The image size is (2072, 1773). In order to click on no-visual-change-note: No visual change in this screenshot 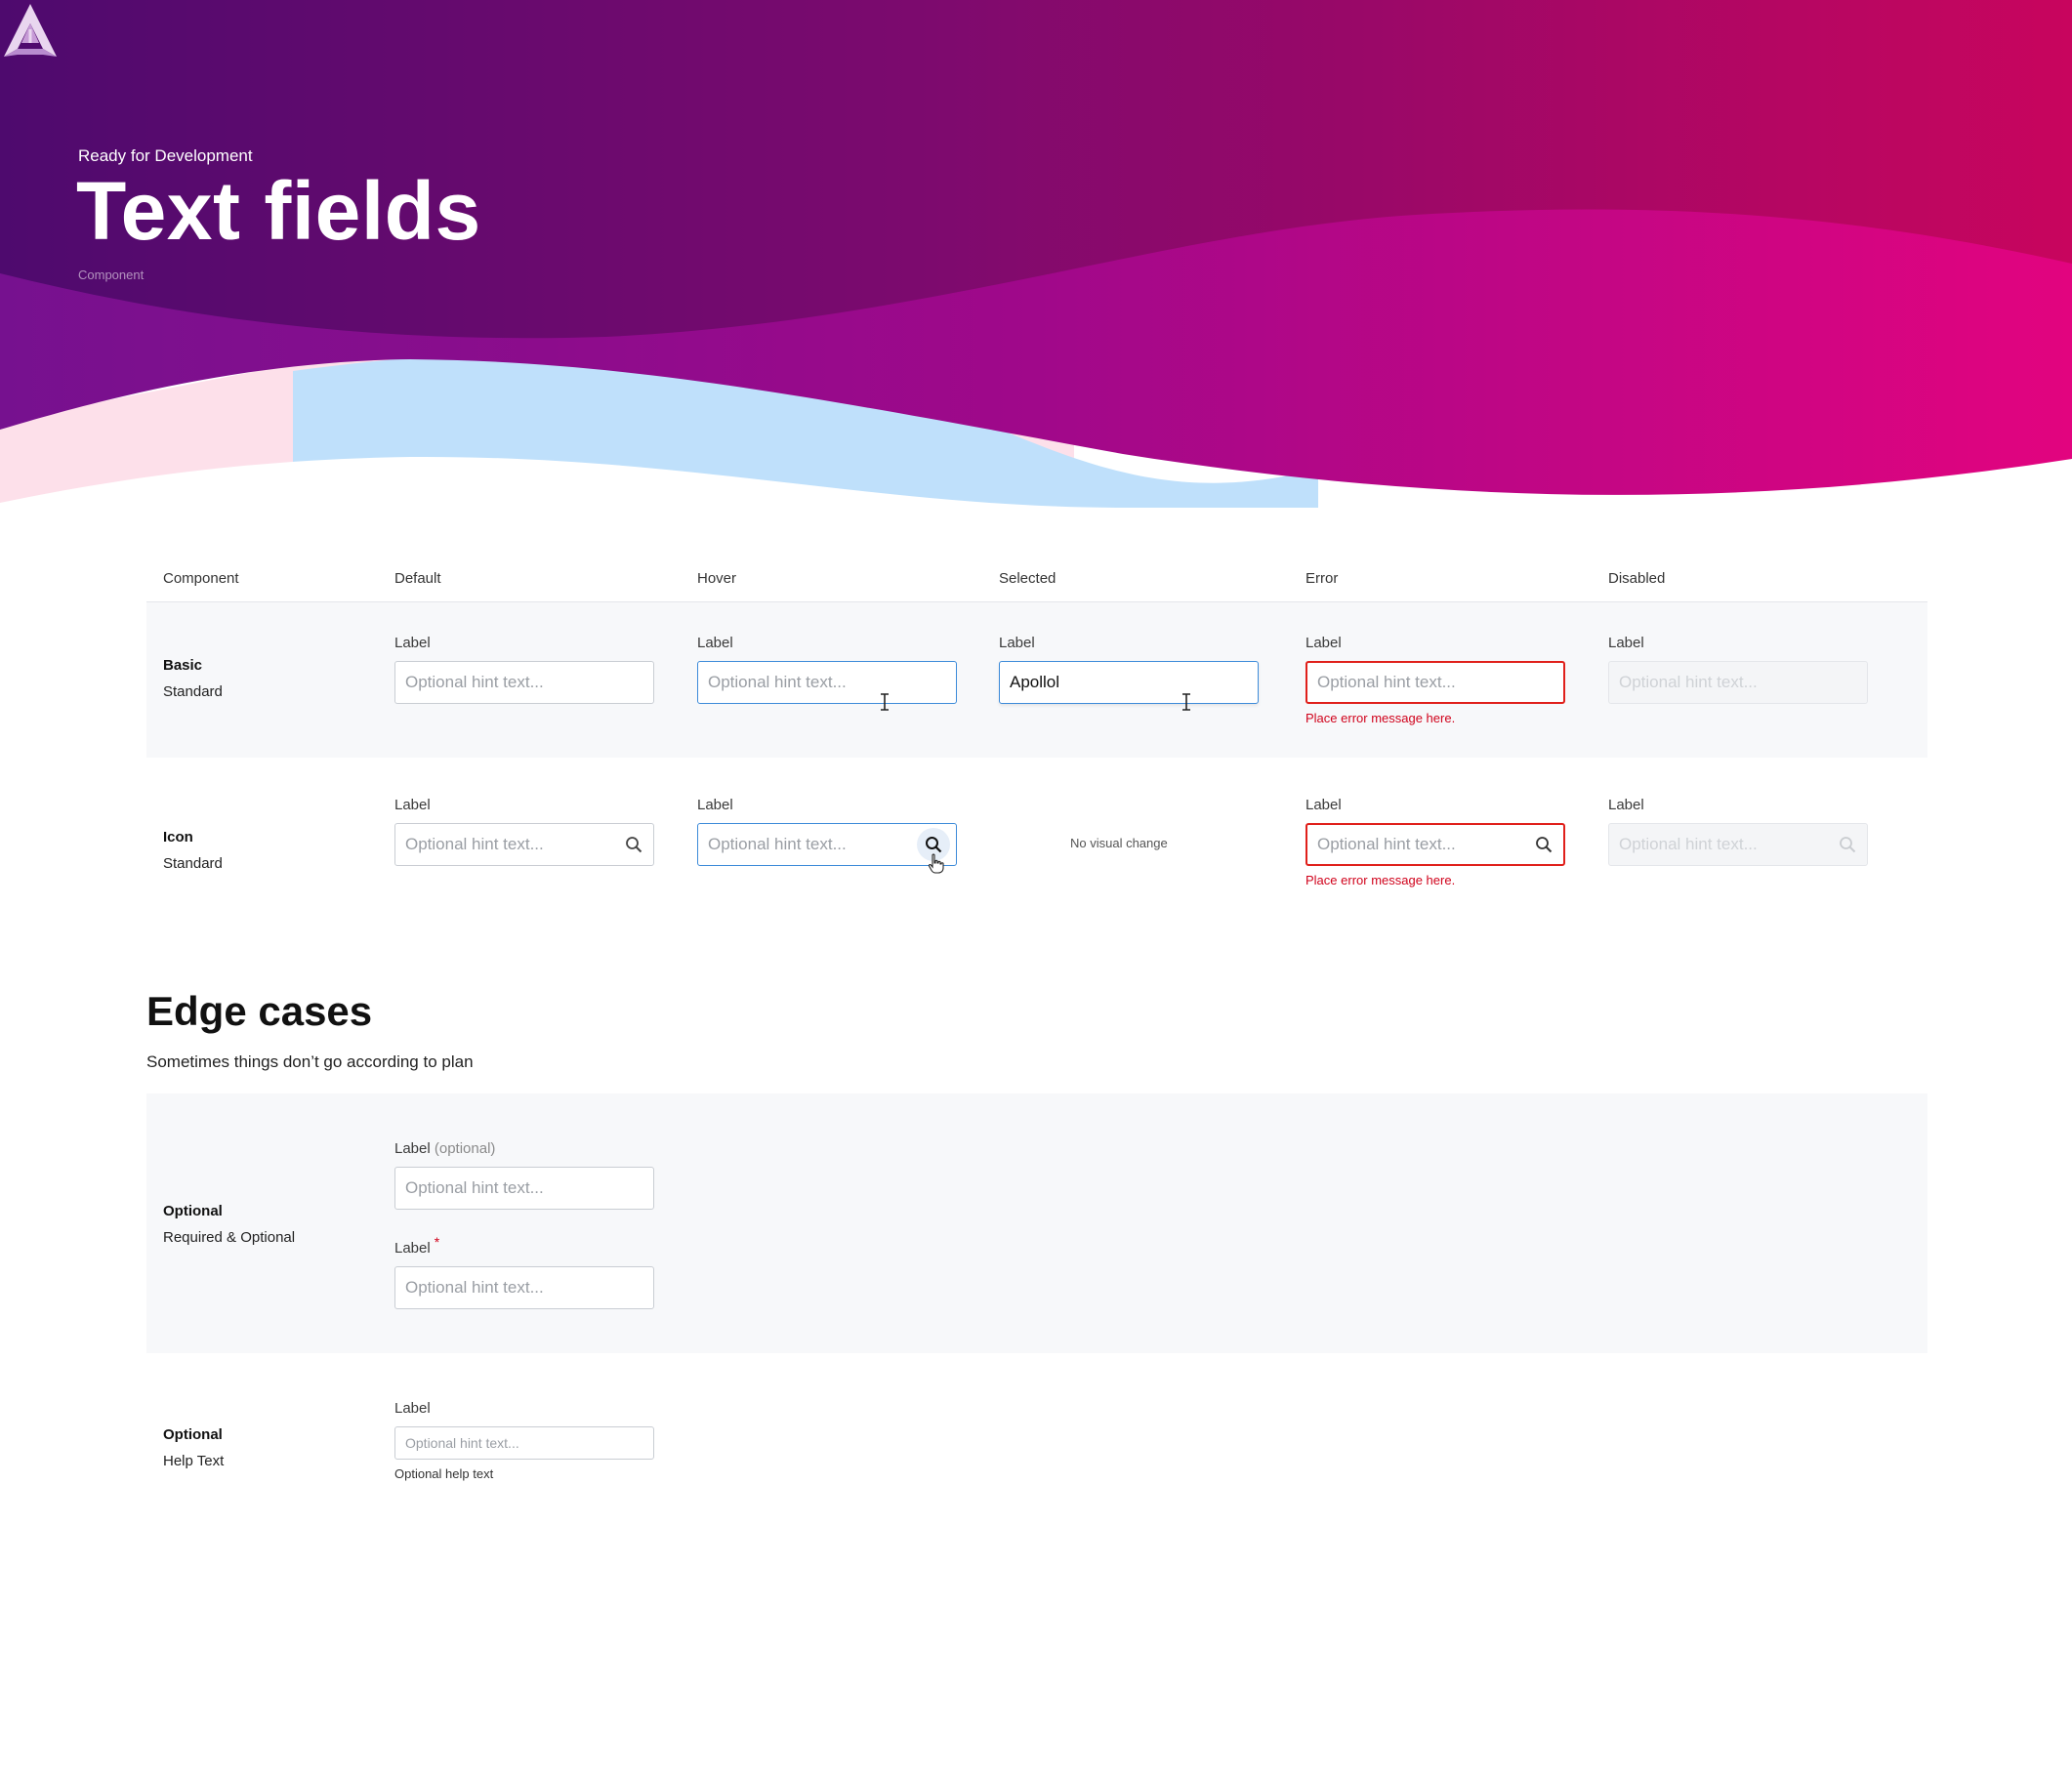, I will do `click(1119, 843)`.